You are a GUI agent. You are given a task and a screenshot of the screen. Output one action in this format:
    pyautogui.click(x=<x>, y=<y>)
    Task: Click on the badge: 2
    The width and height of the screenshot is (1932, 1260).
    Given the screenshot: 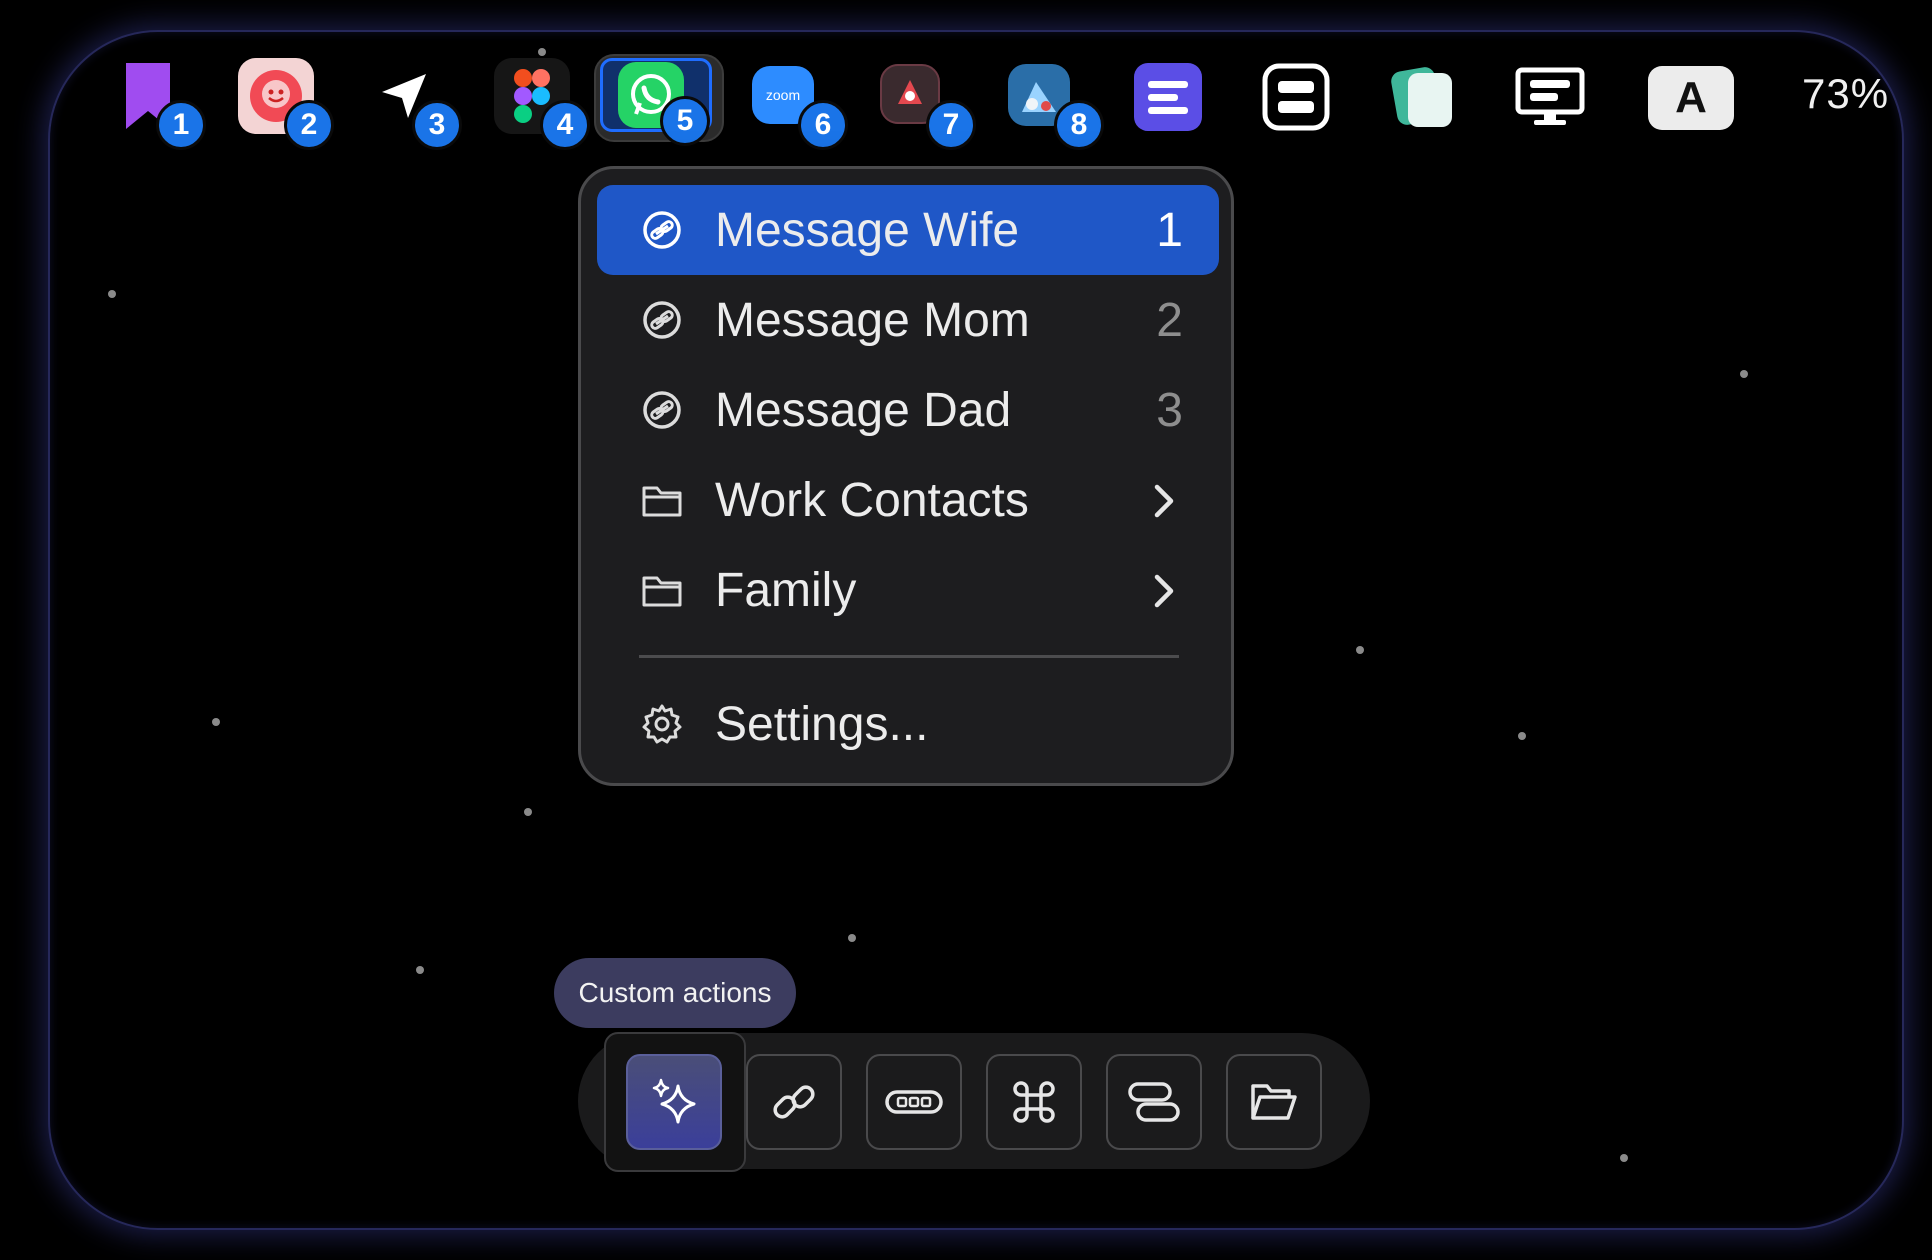 What is the action you would take?
    pyautogui.click(x=309, y=125)
    